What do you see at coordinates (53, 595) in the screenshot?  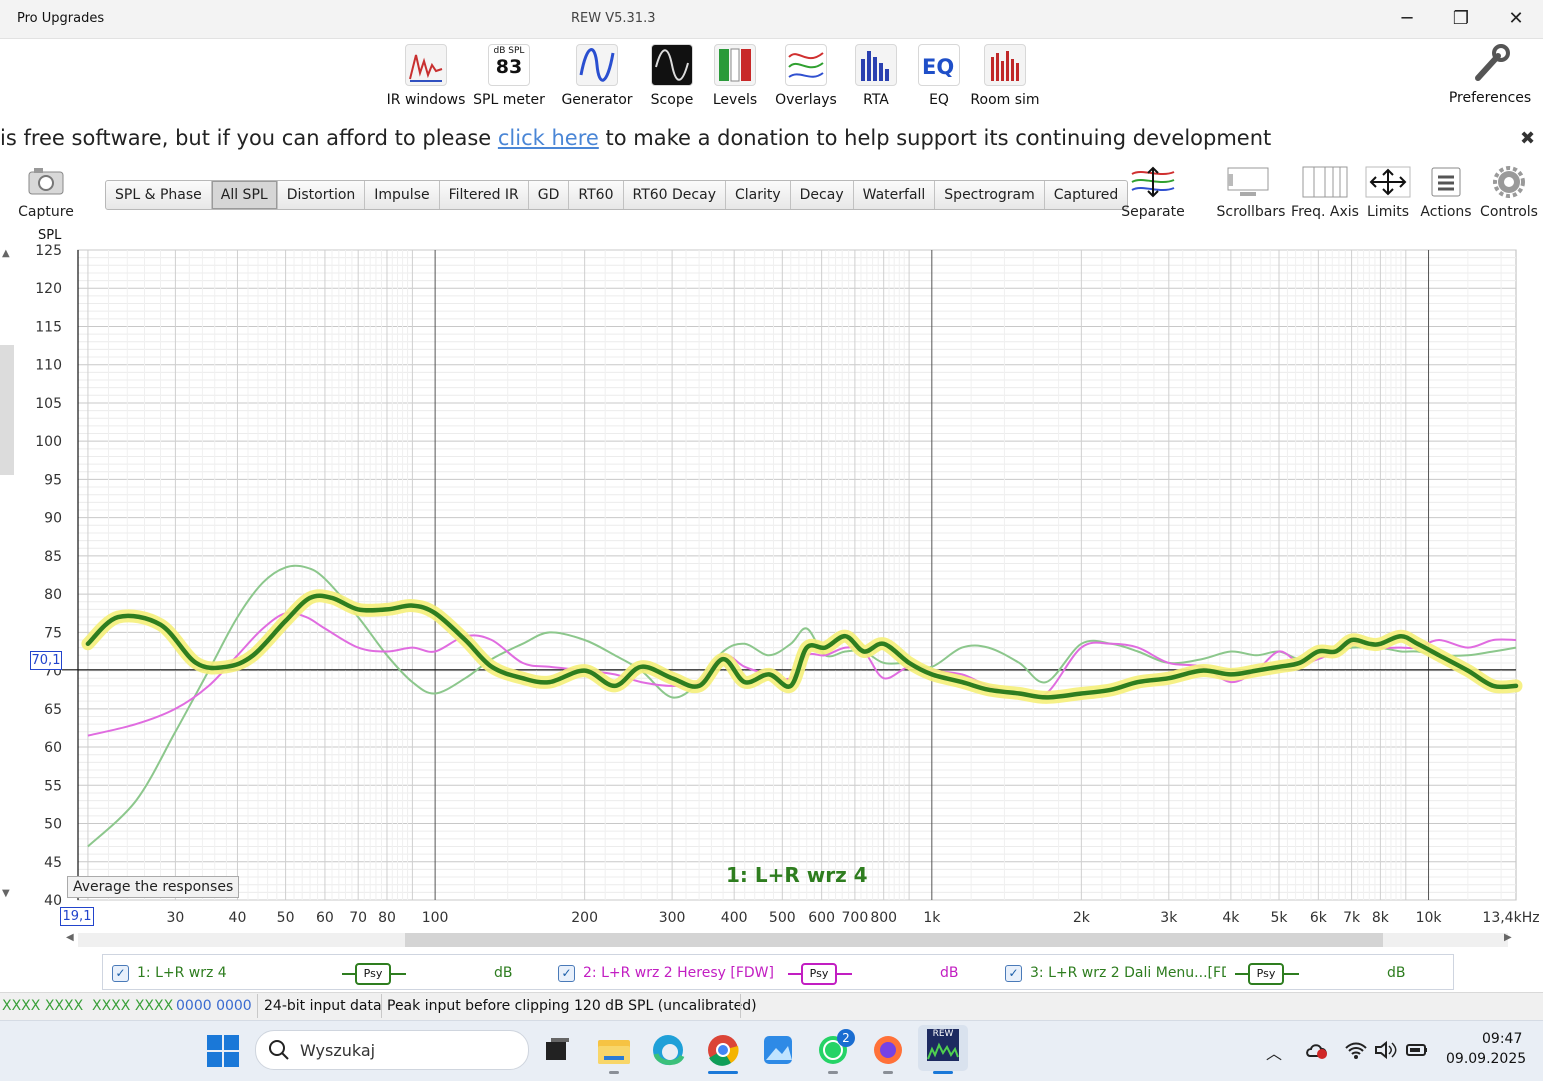 I see `y-tick-label: 80` at bounding box center [53, 595].